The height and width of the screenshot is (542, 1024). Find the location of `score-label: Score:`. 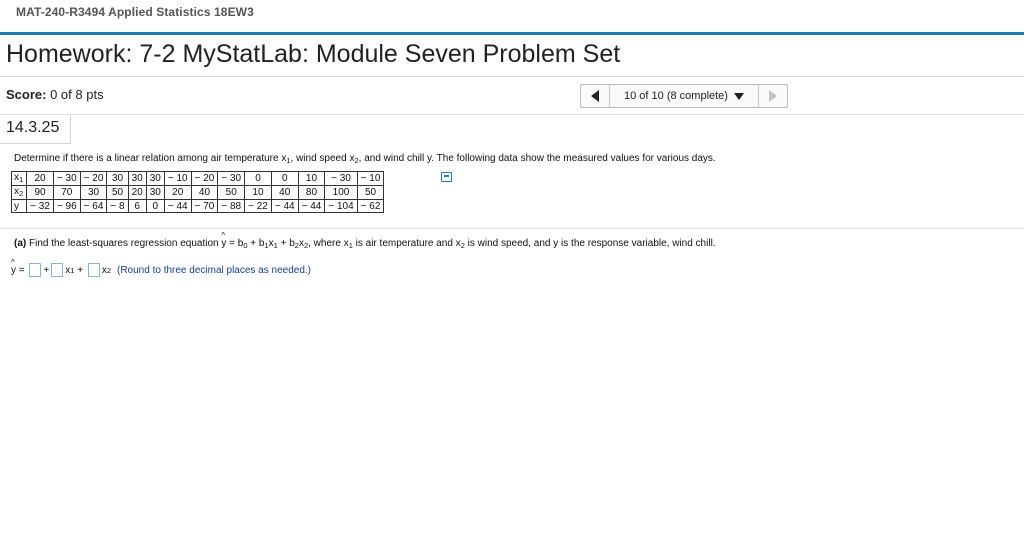

score-label: Score: is located at coordinates (26, 94).